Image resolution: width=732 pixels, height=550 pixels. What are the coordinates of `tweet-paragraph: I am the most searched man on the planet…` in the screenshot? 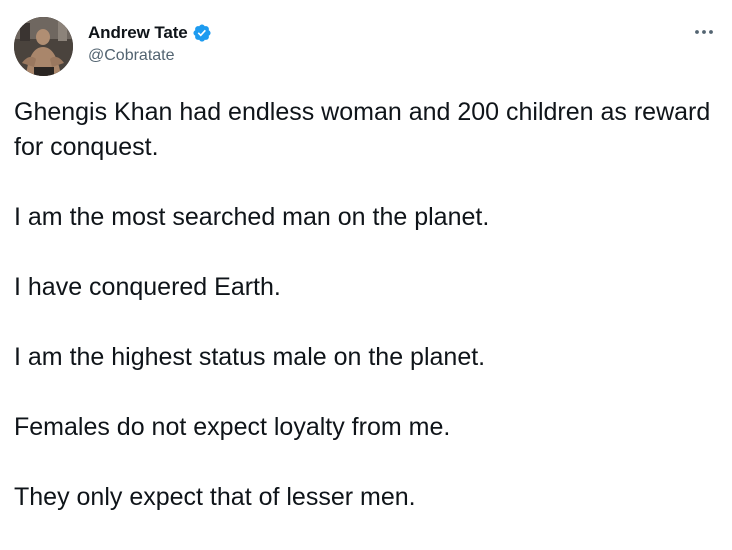 It's located at (252, 217).